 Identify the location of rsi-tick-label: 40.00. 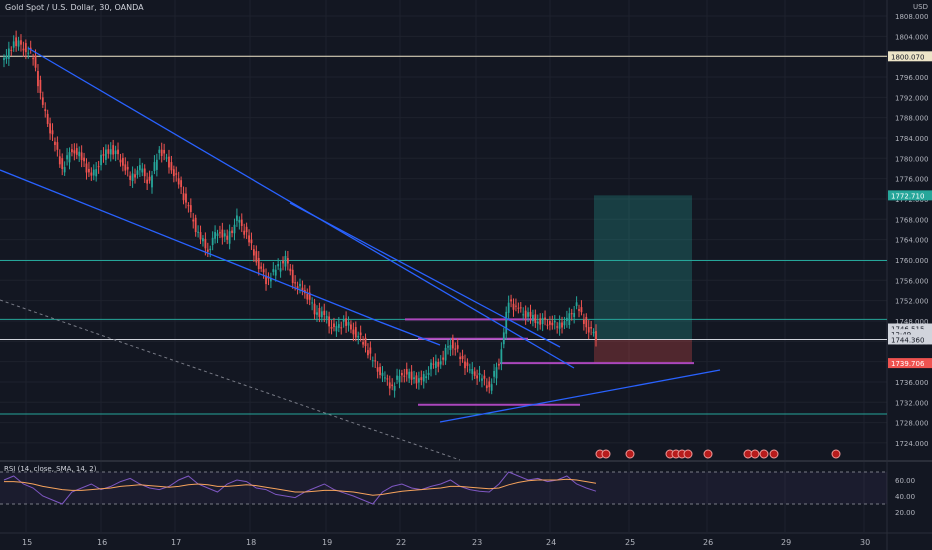
(905, 497).